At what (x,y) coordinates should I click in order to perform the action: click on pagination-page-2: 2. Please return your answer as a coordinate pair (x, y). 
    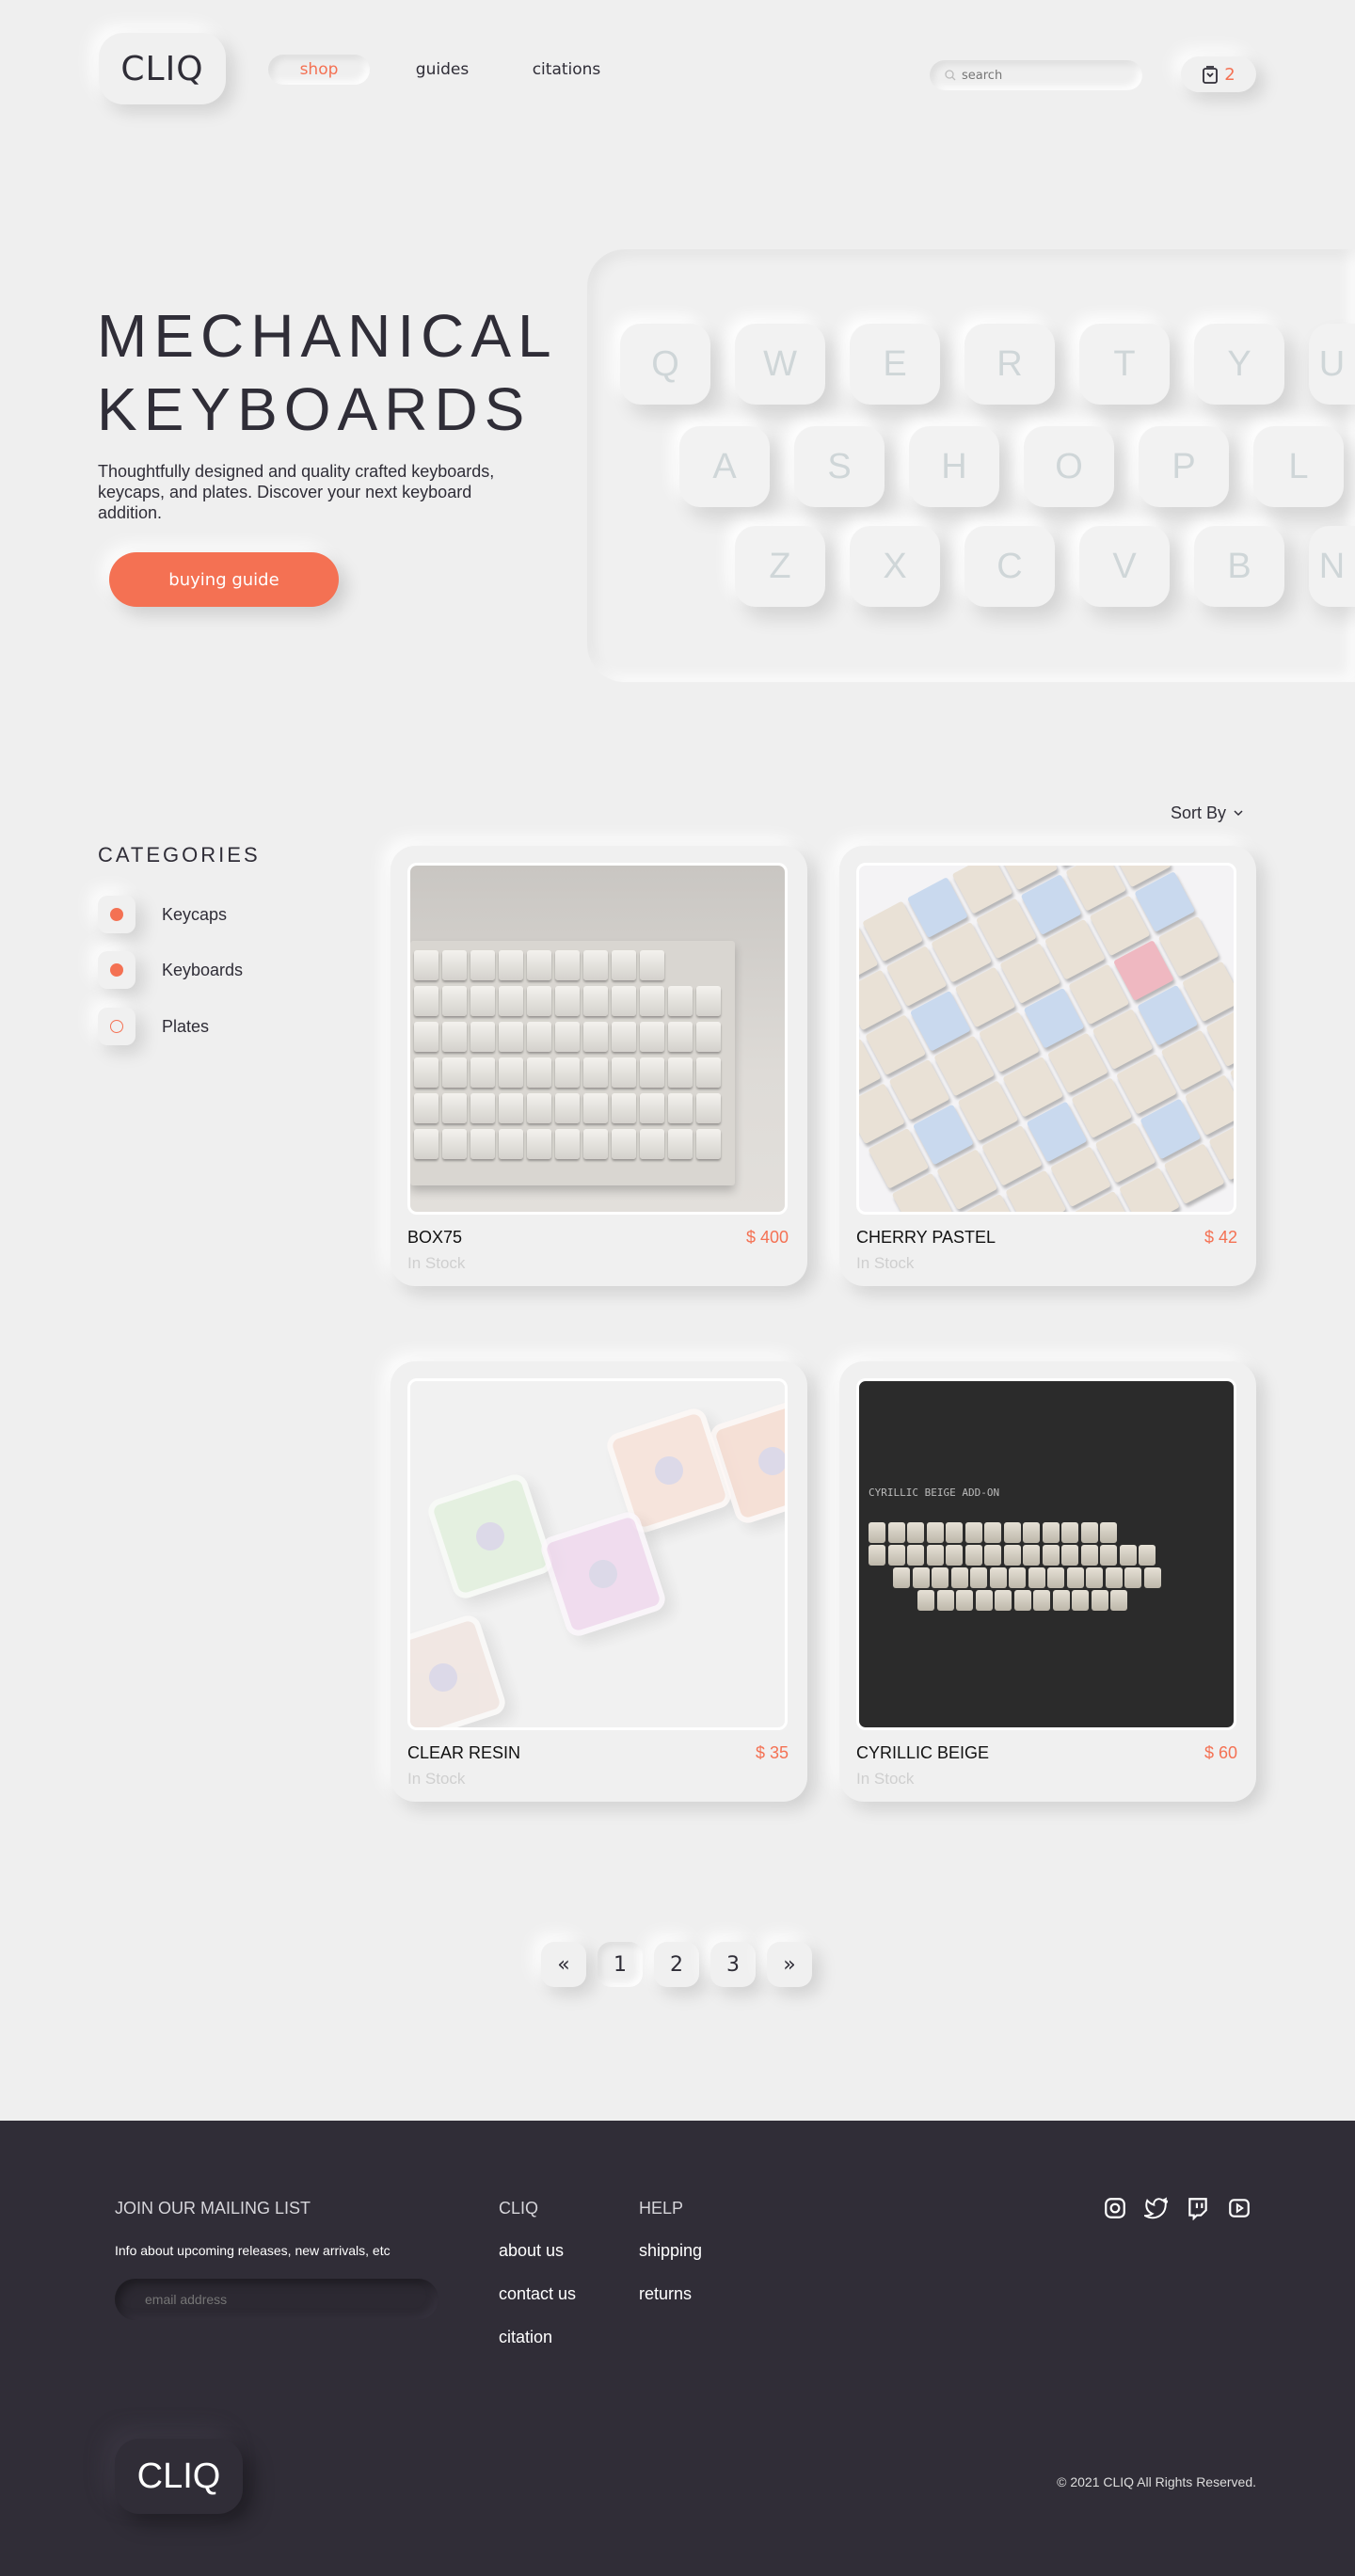
    Looking at the image, I should click on (676, 1965).